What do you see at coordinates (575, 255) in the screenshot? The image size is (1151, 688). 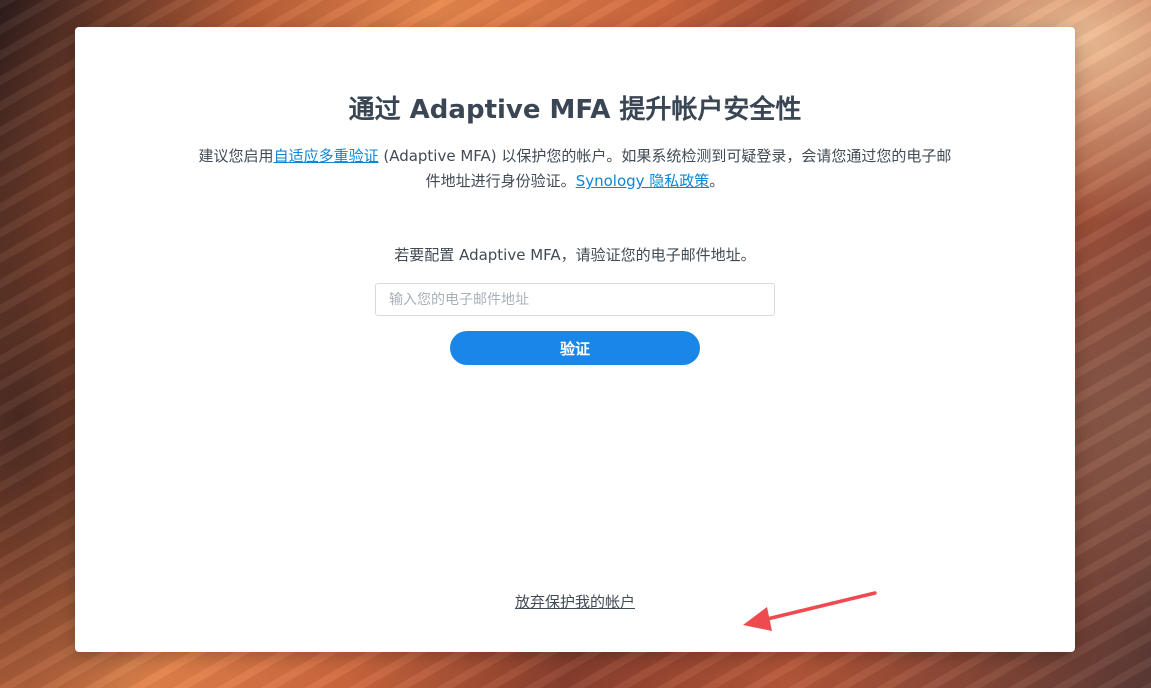 I see `verify-prompt: 若要配置 Adaptive MFA，请验证您的电子邮件地址。` at bounding box center [575, 255].